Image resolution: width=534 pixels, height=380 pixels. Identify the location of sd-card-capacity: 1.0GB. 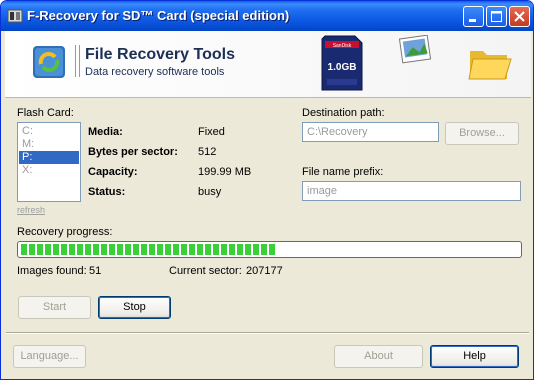
(342, 67).